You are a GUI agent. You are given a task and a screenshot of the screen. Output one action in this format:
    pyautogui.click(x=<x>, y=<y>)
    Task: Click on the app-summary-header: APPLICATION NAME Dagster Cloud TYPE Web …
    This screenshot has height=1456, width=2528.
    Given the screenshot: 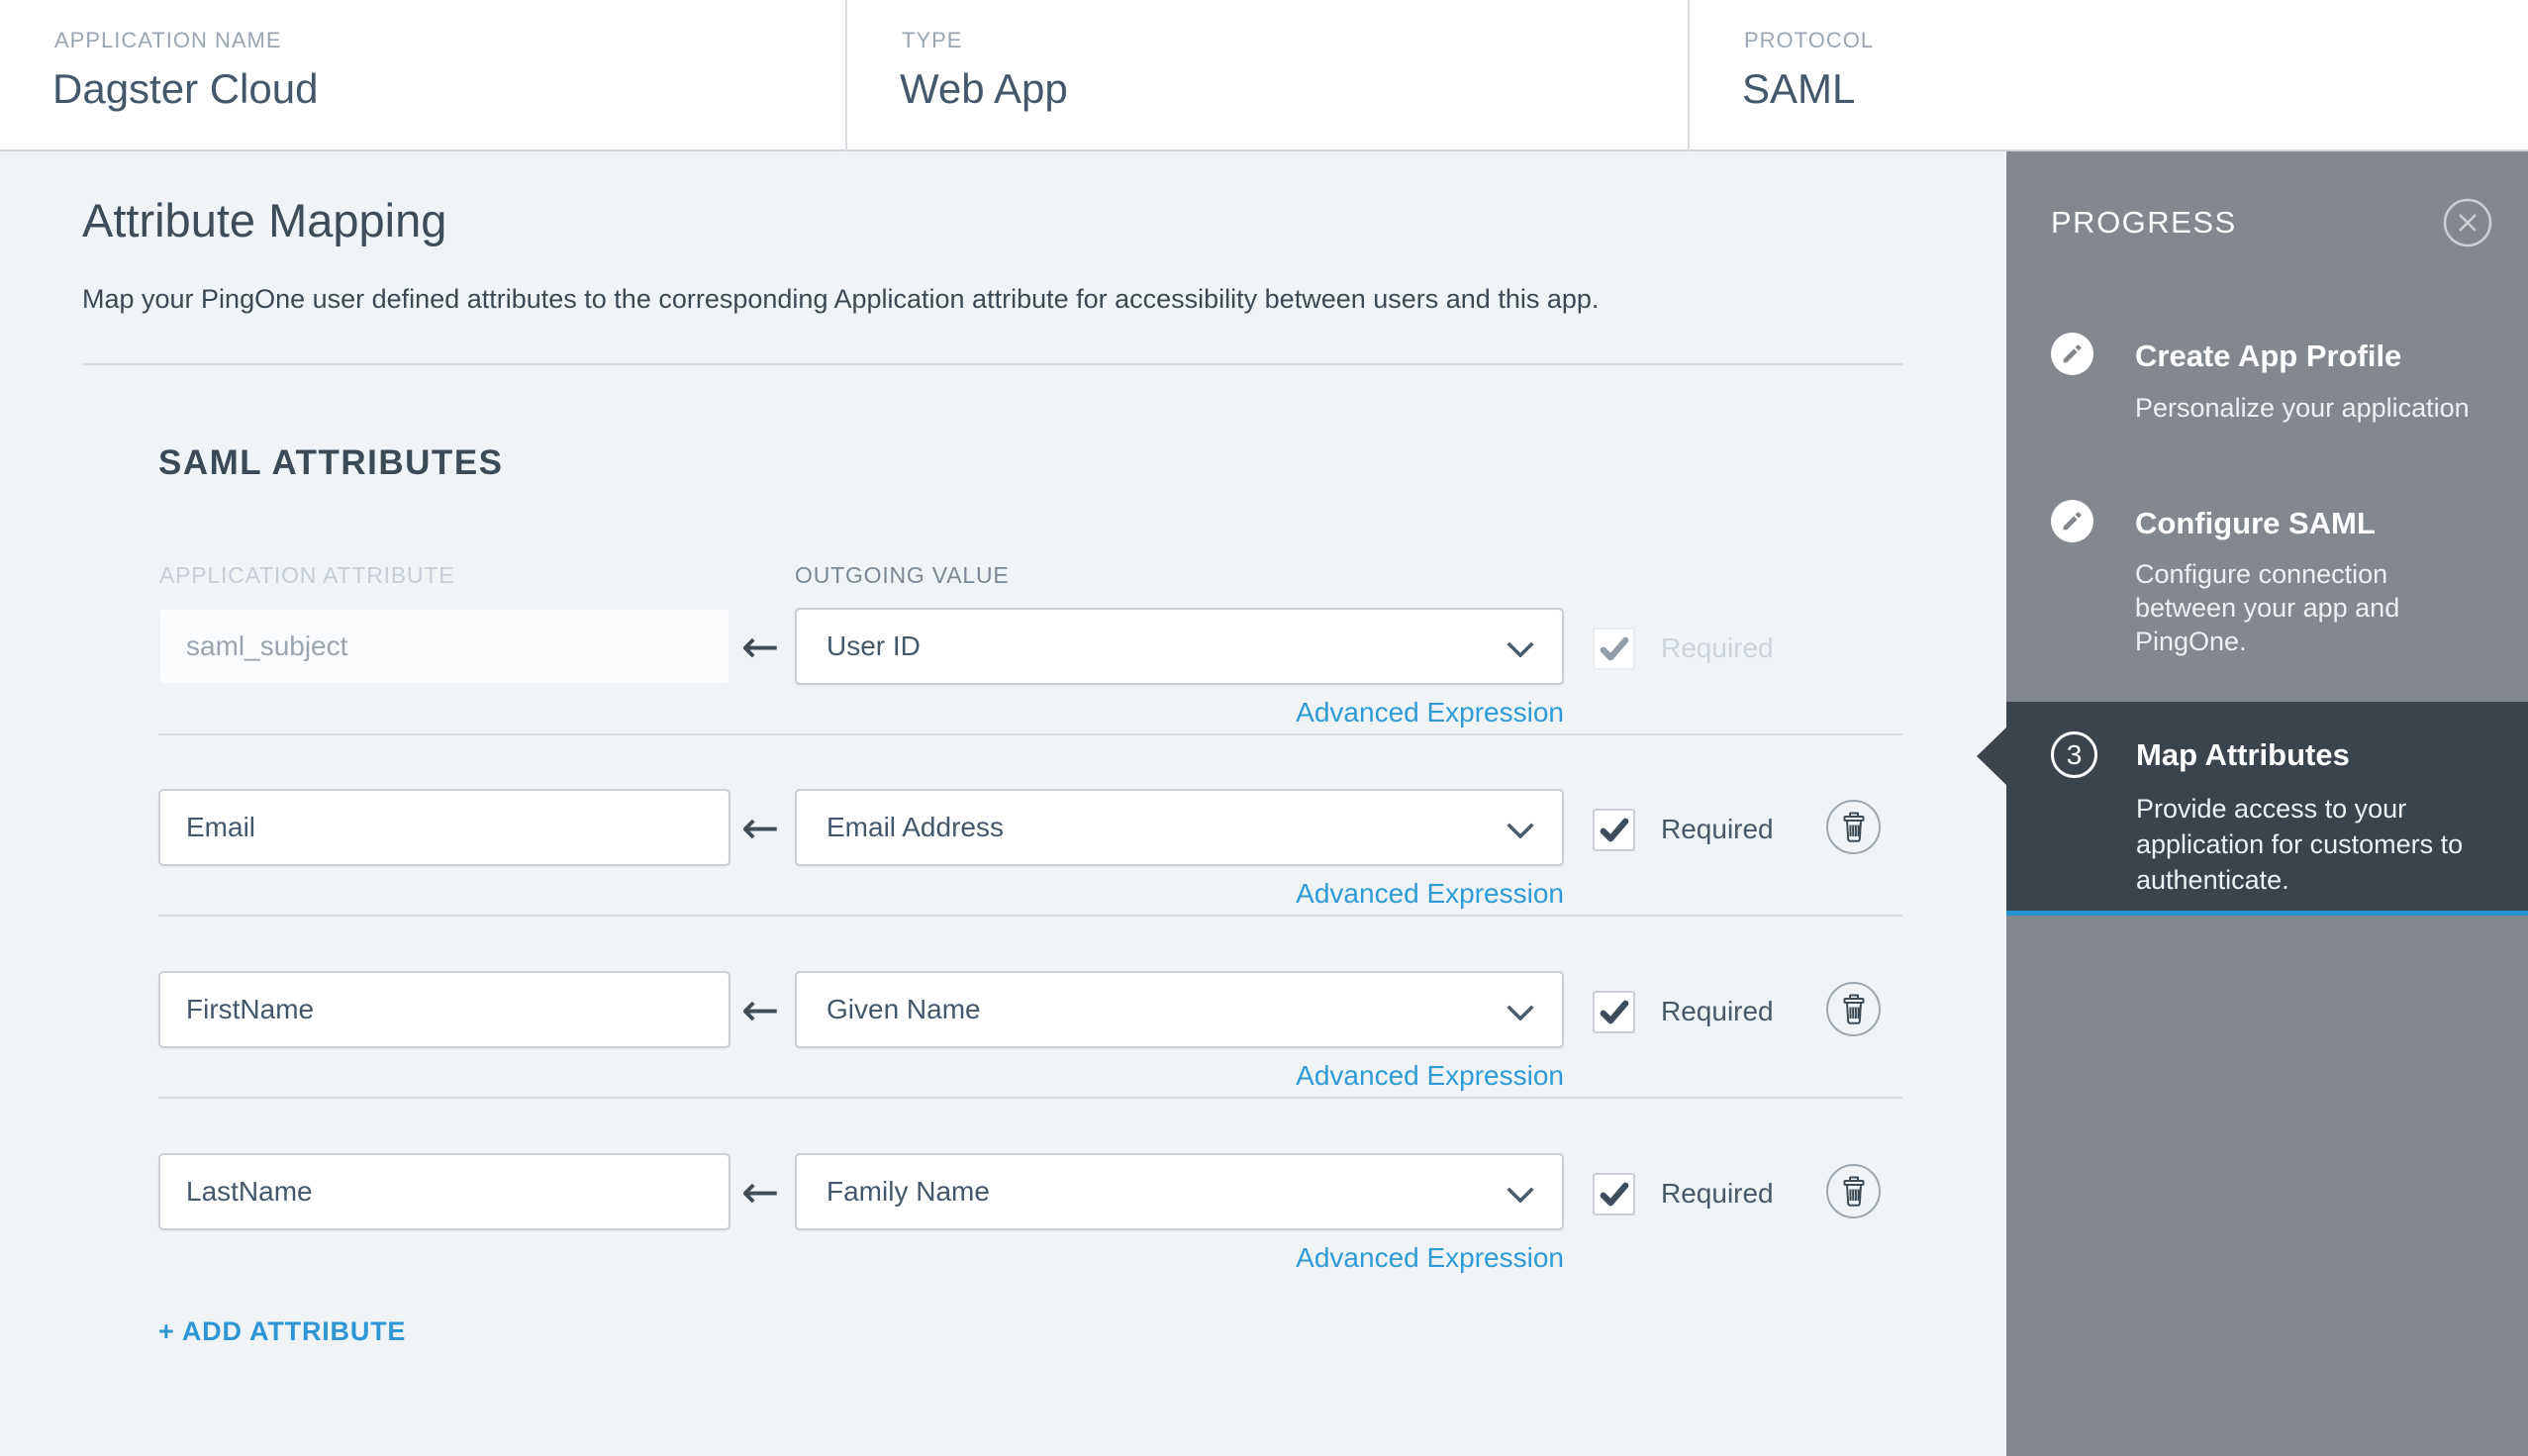 What is the action you would take?
    pyautogui.click(x=1264, y=75)
    